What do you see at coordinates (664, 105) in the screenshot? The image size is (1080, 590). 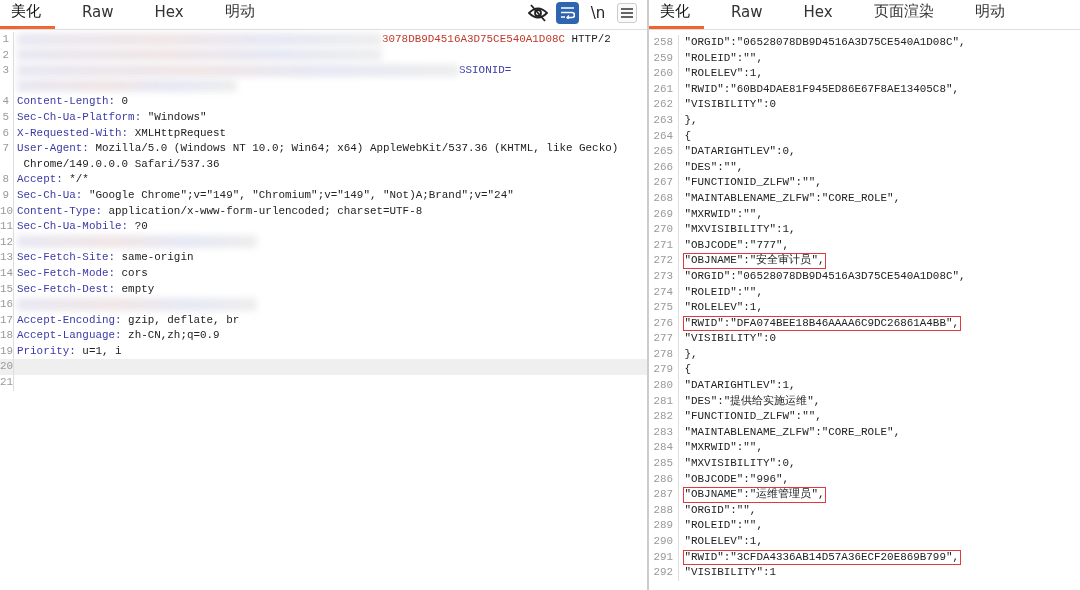 I see `line-number: 262` at bounding box center [664, 105].